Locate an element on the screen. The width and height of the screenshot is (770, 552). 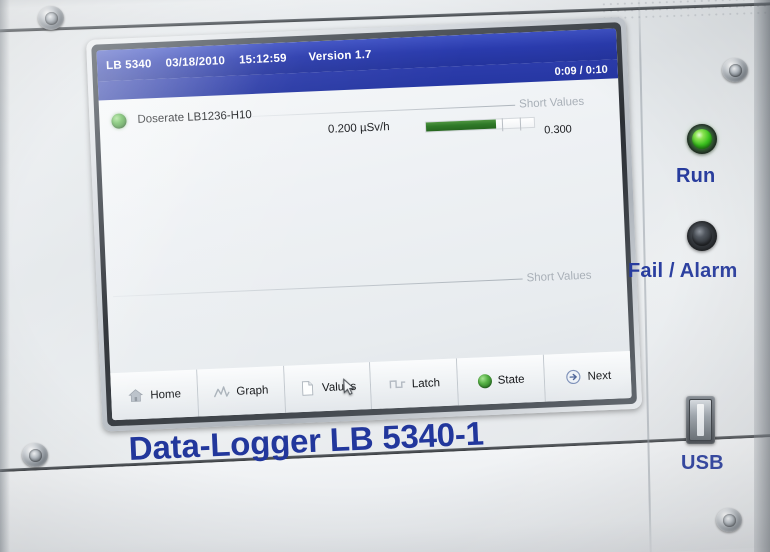
fail-alarm-lamp-bulb is located at coordinates (702, 236).